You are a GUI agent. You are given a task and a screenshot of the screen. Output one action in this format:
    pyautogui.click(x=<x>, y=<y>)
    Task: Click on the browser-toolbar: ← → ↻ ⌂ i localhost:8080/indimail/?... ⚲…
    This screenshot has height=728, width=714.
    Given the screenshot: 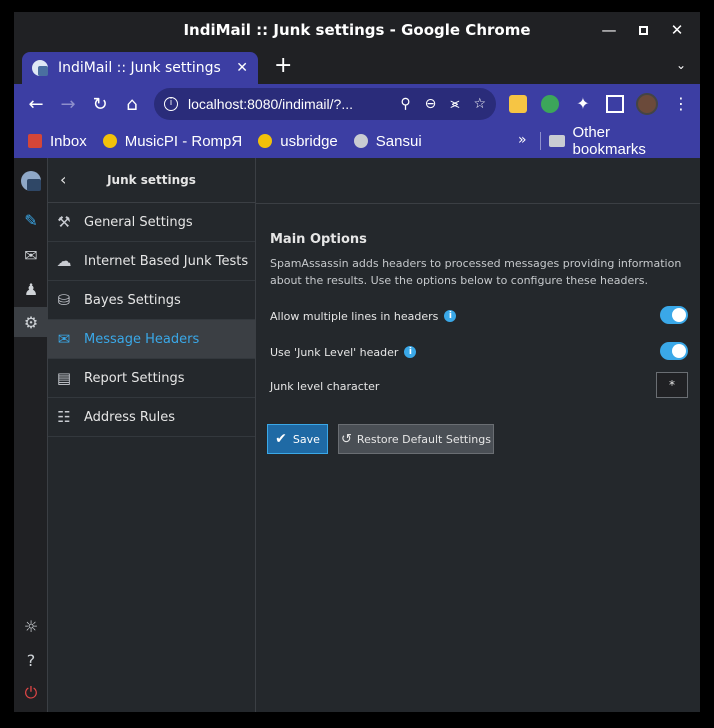 What is the action you would take?
    pyautogui.click(x=357, y=104)
    